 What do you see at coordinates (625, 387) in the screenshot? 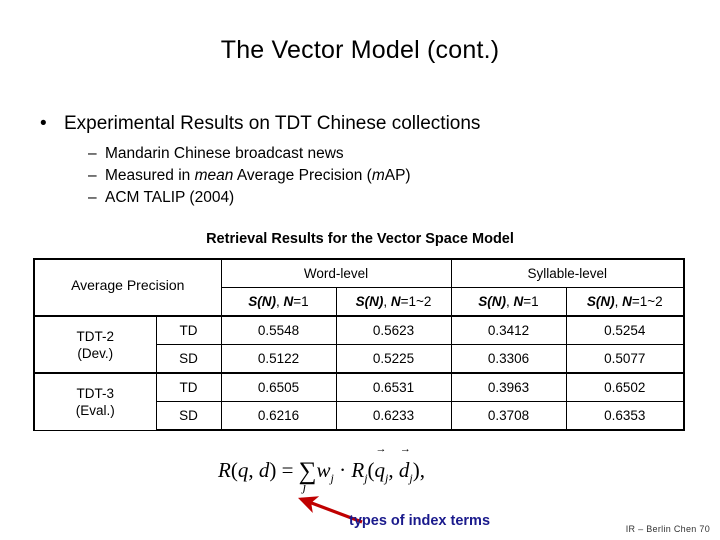
I see `cell-value: 0.6502` at bounding box center [625, 387].